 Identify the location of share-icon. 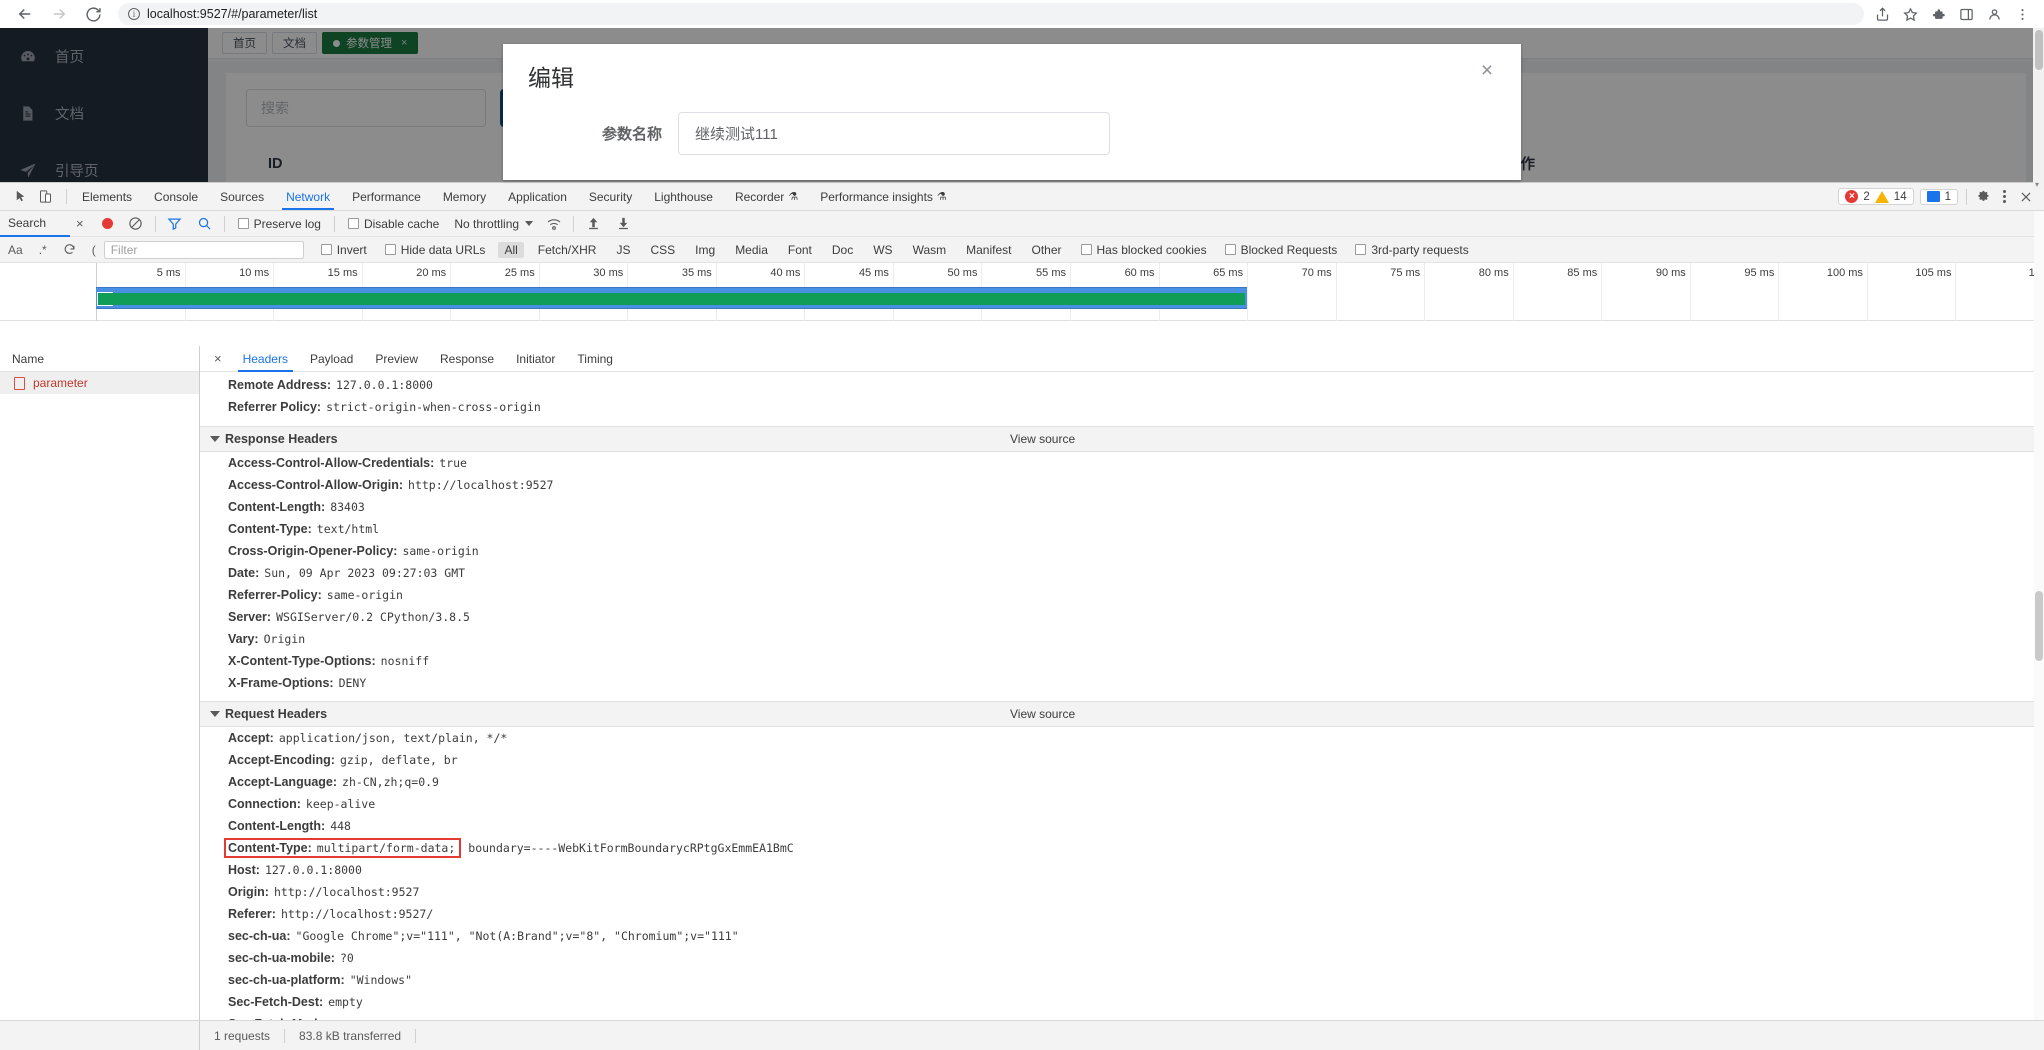
(1882, 14).